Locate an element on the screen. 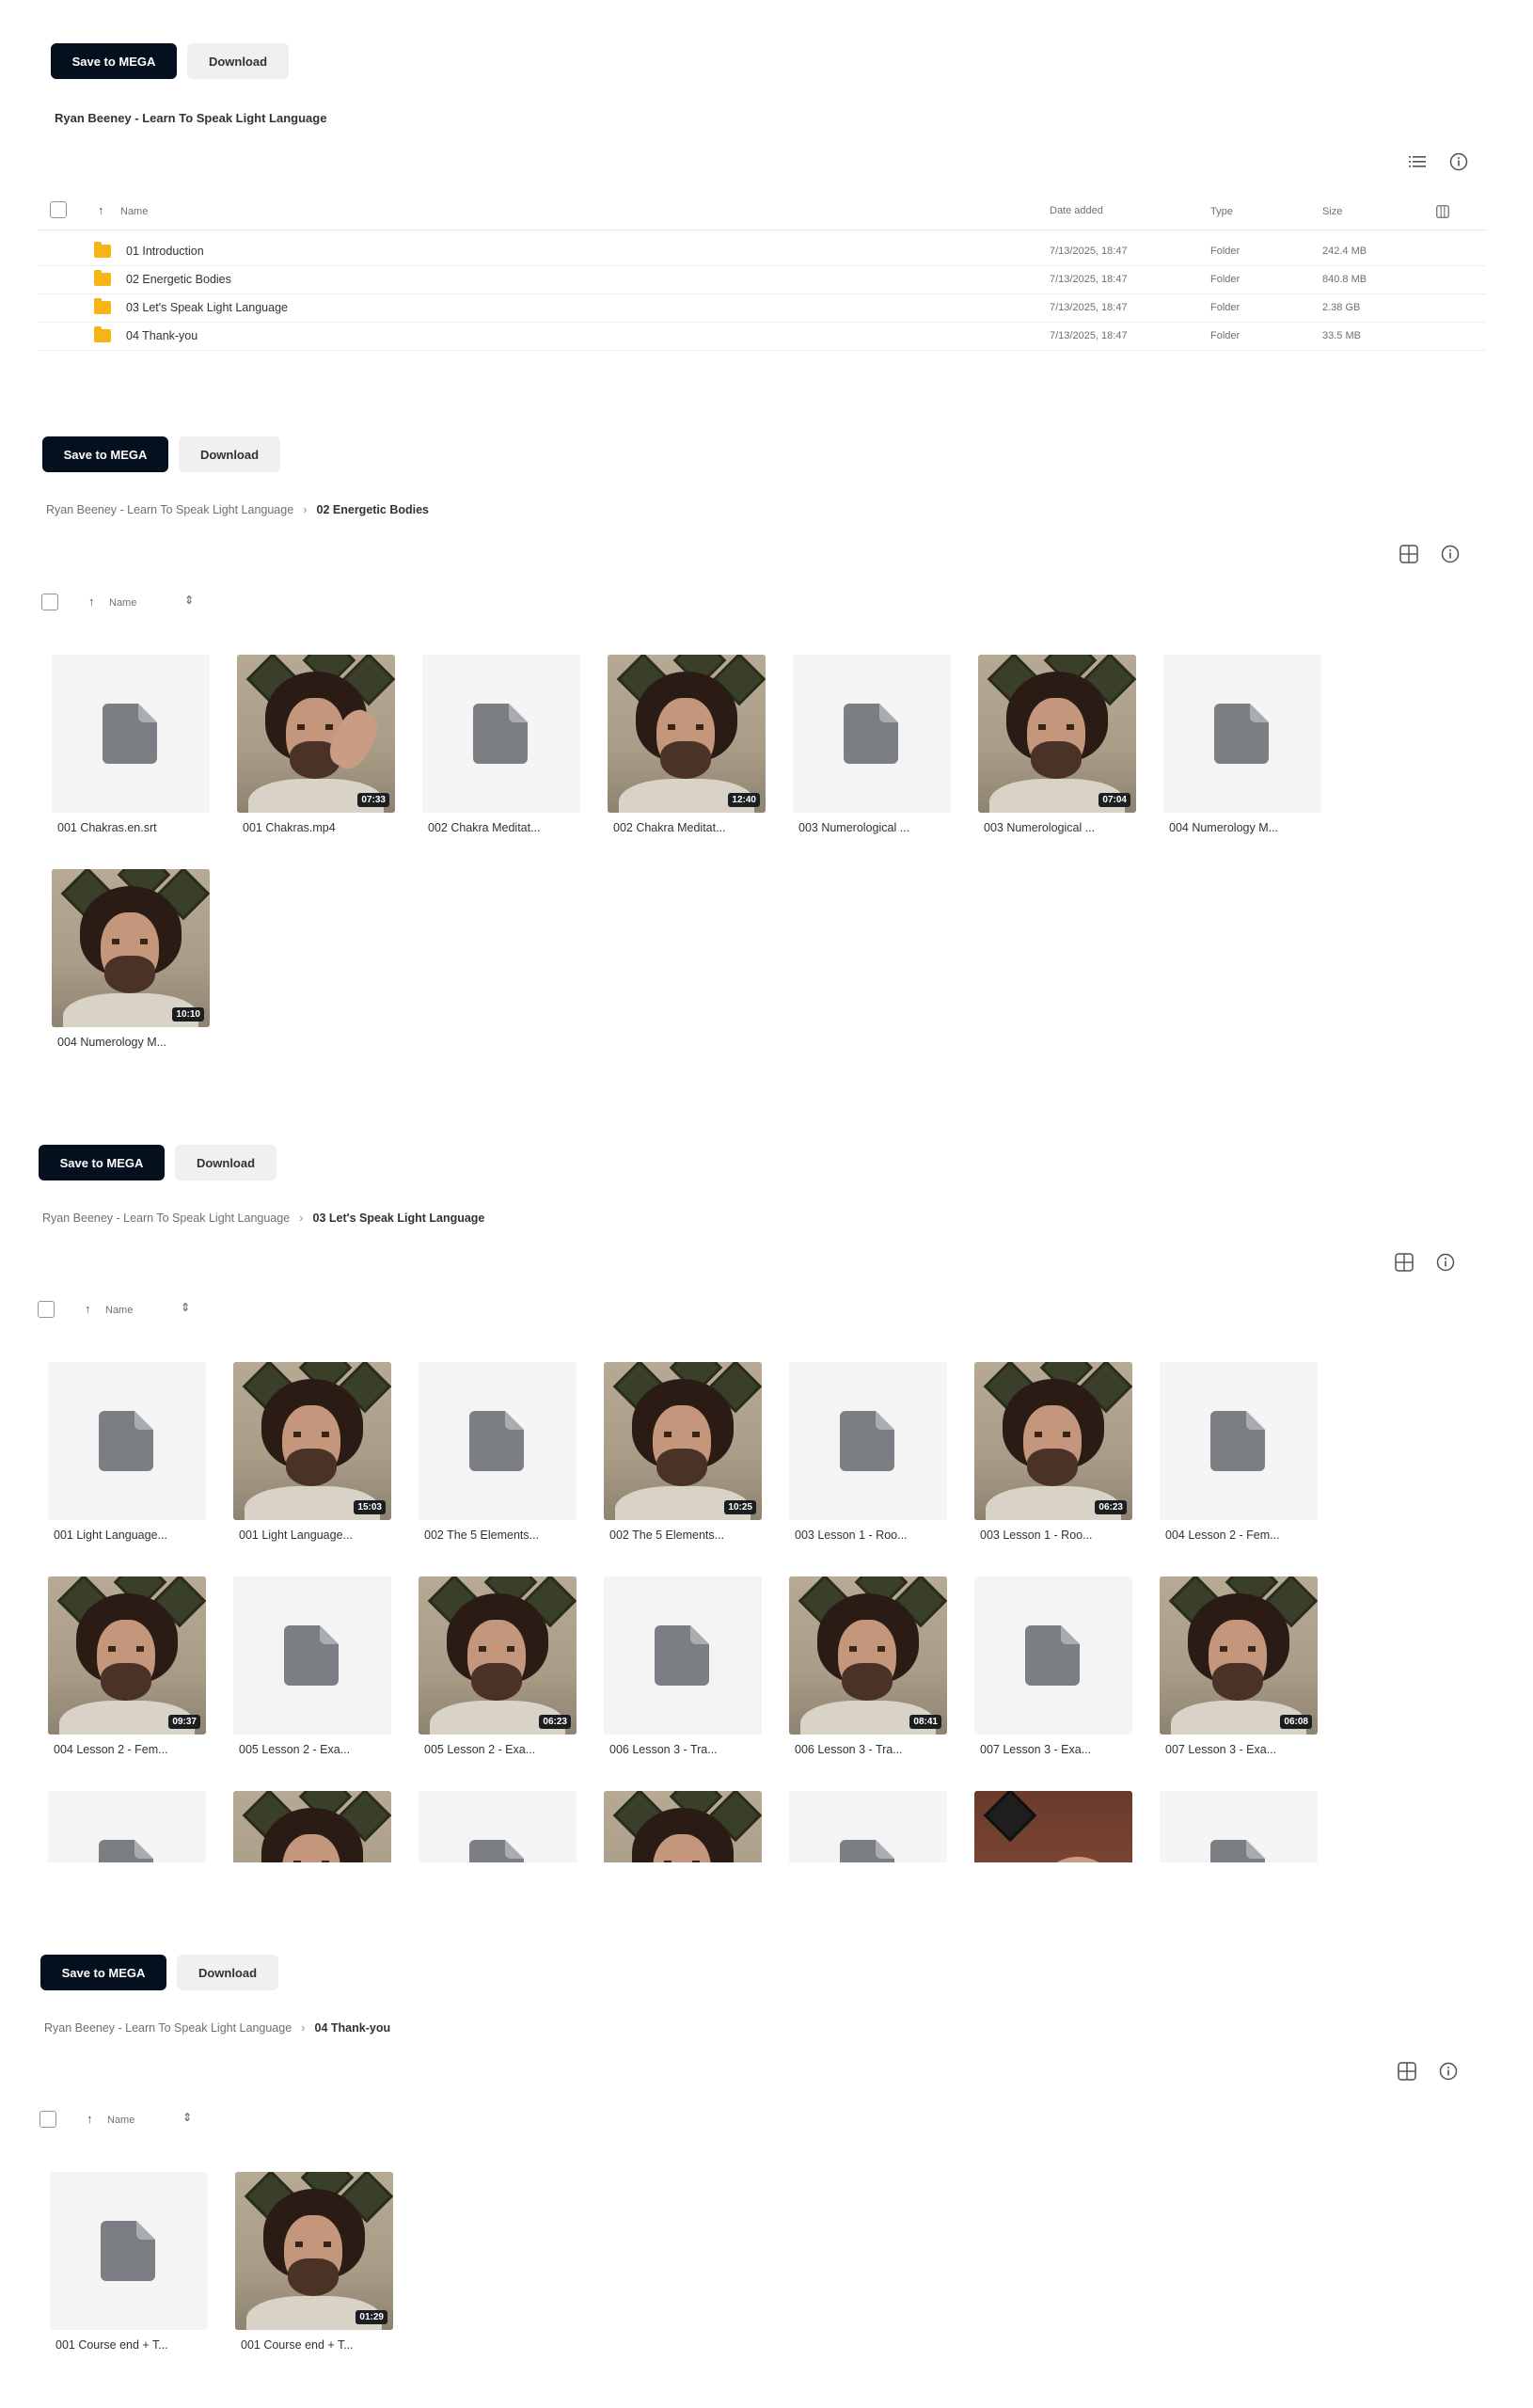 This screenshot has width=1533, height=2408. video-tile: 15:03 is located at coordinates (312, 1441).